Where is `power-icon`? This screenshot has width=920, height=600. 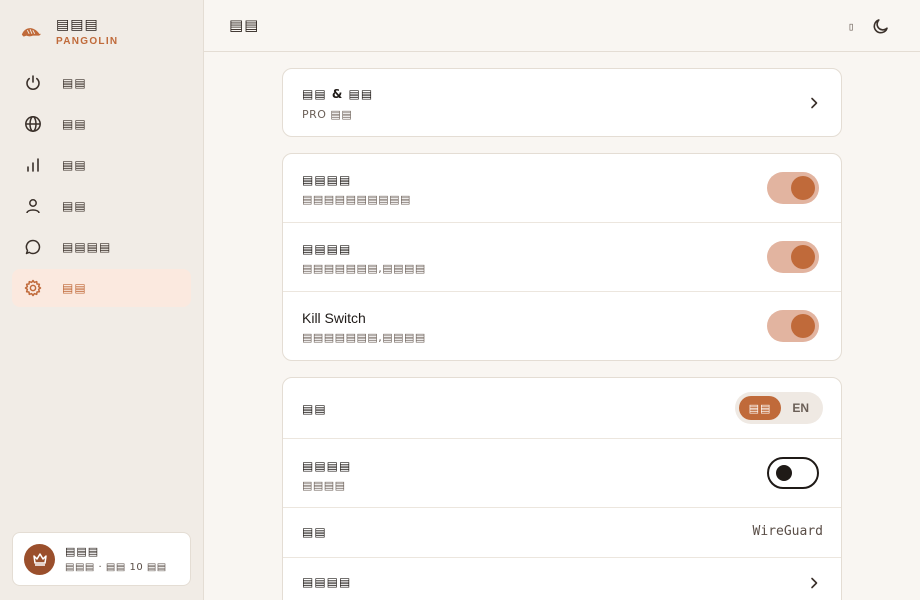
power-icon is located at coordinates (33, 83).